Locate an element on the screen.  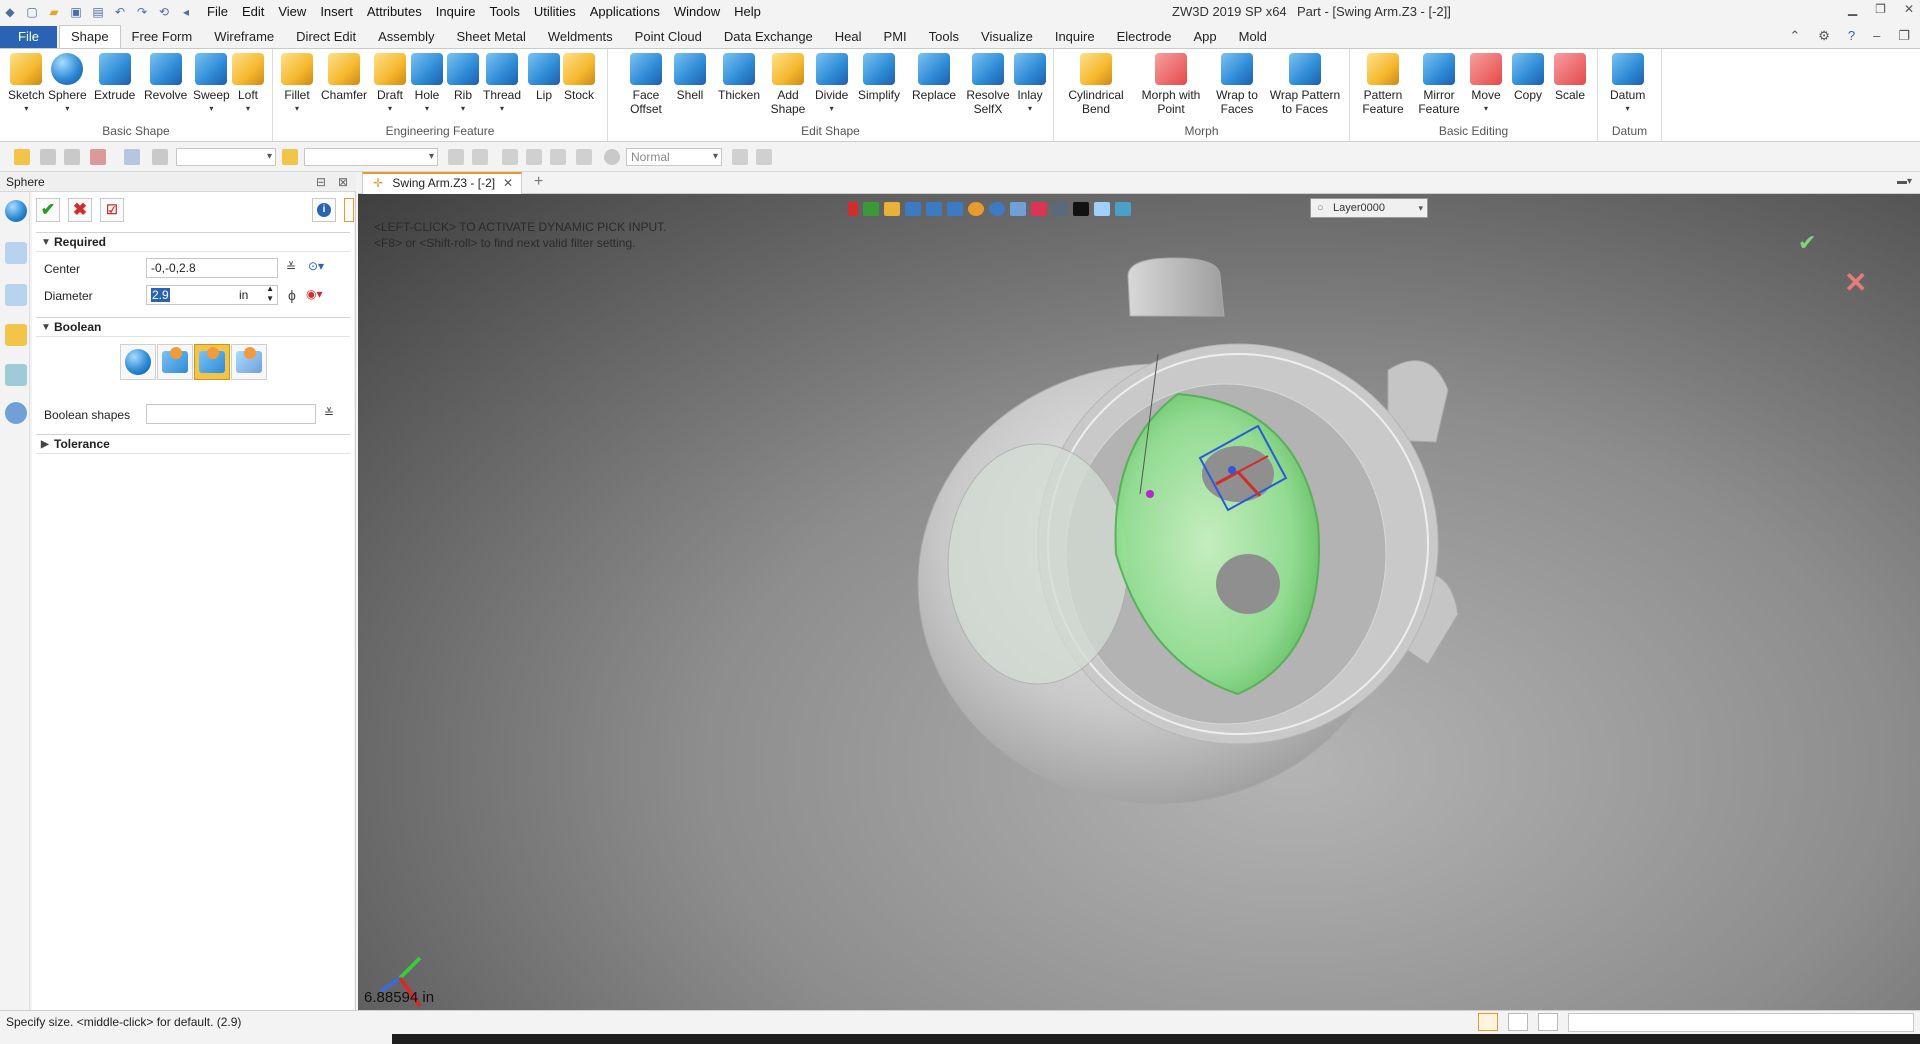
add-shape-button: Add Shape is located at coordinates (788, 84).